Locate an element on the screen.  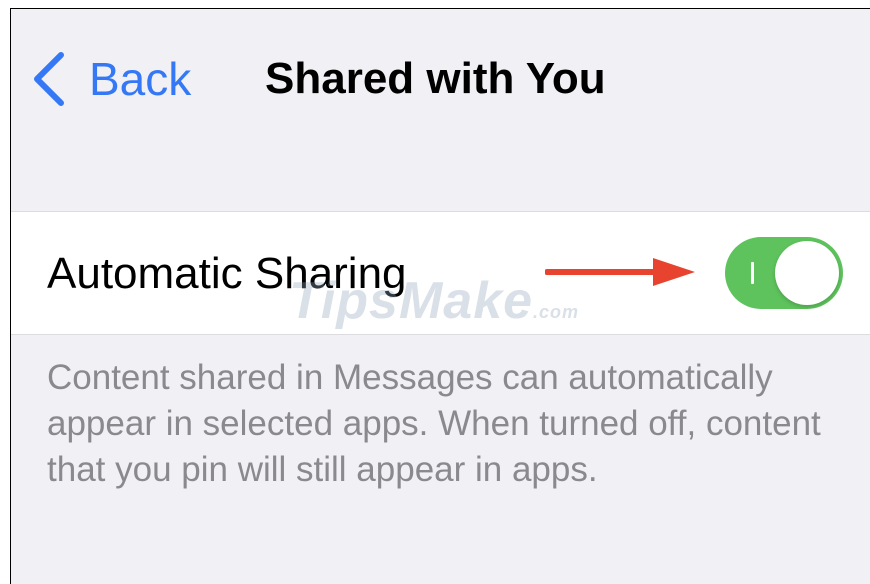
toggle-on-indicator is located at coordinates (752, 273).